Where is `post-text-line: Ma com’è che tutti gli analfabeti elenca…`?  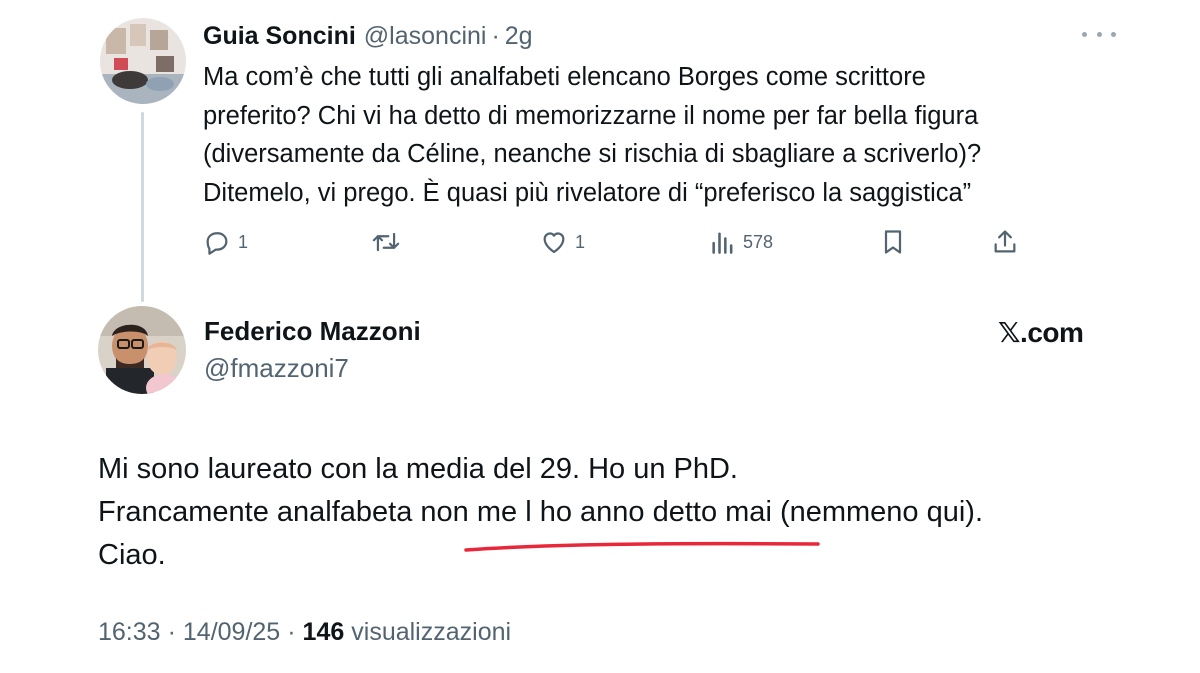 post-text-line: Ma com’è che tutti gli analfabeti elenca… is located at coordinates (564, 77).